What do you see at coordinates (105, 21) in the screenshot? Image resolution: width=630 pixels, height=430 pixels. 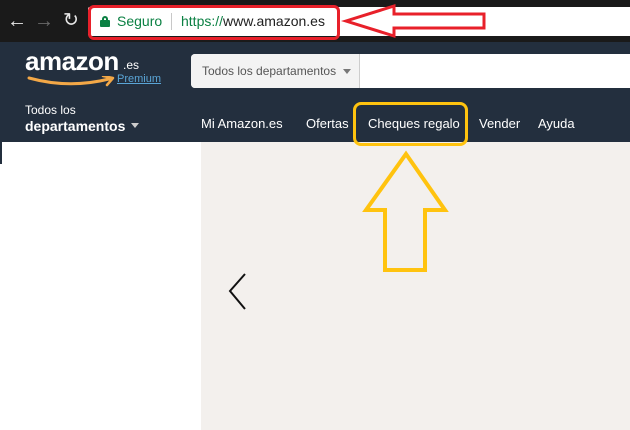 I see `lock-icon` at bounding box center [105, 21].